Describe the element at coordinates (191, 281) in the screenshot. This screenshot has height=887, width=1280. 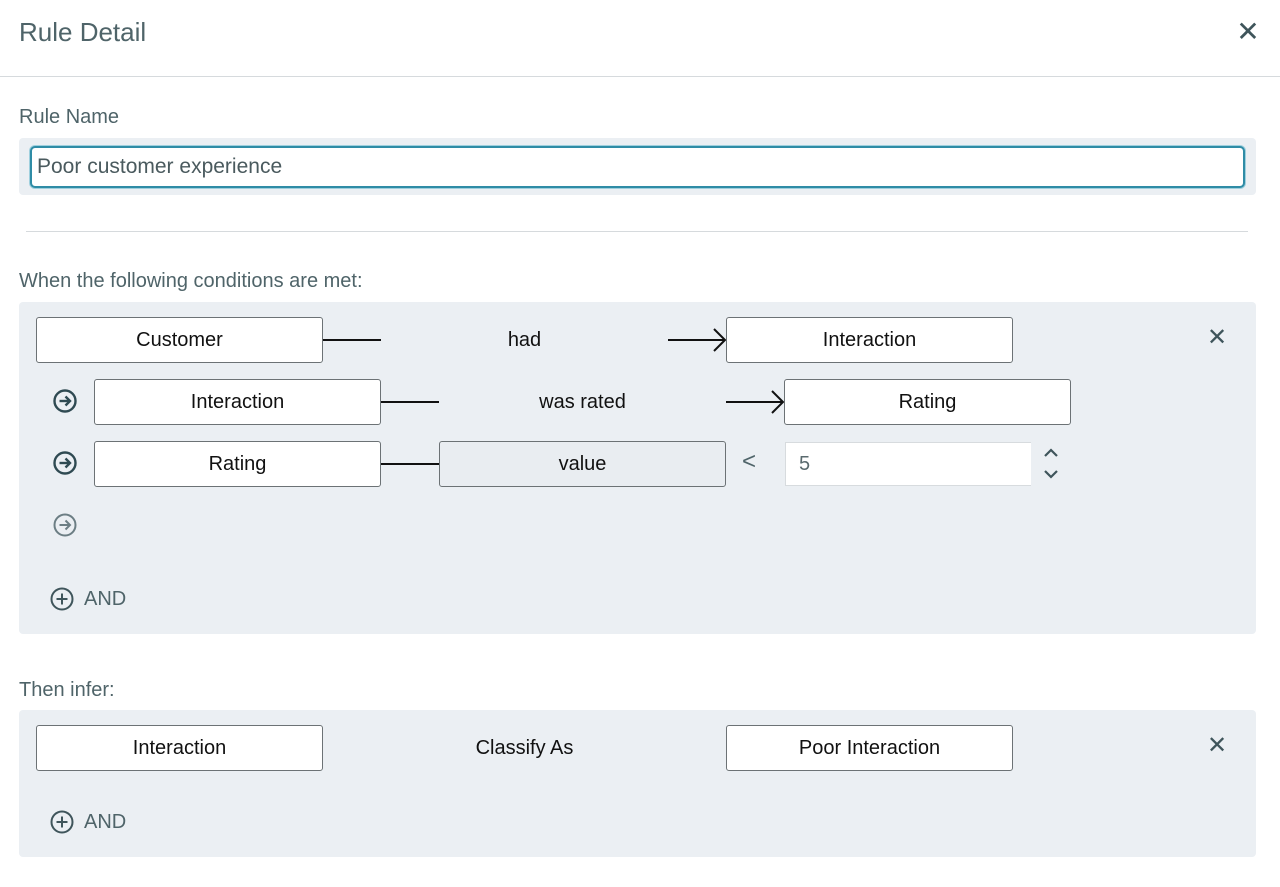
I see `conditions-label: When the following conditions are met:` at that location.